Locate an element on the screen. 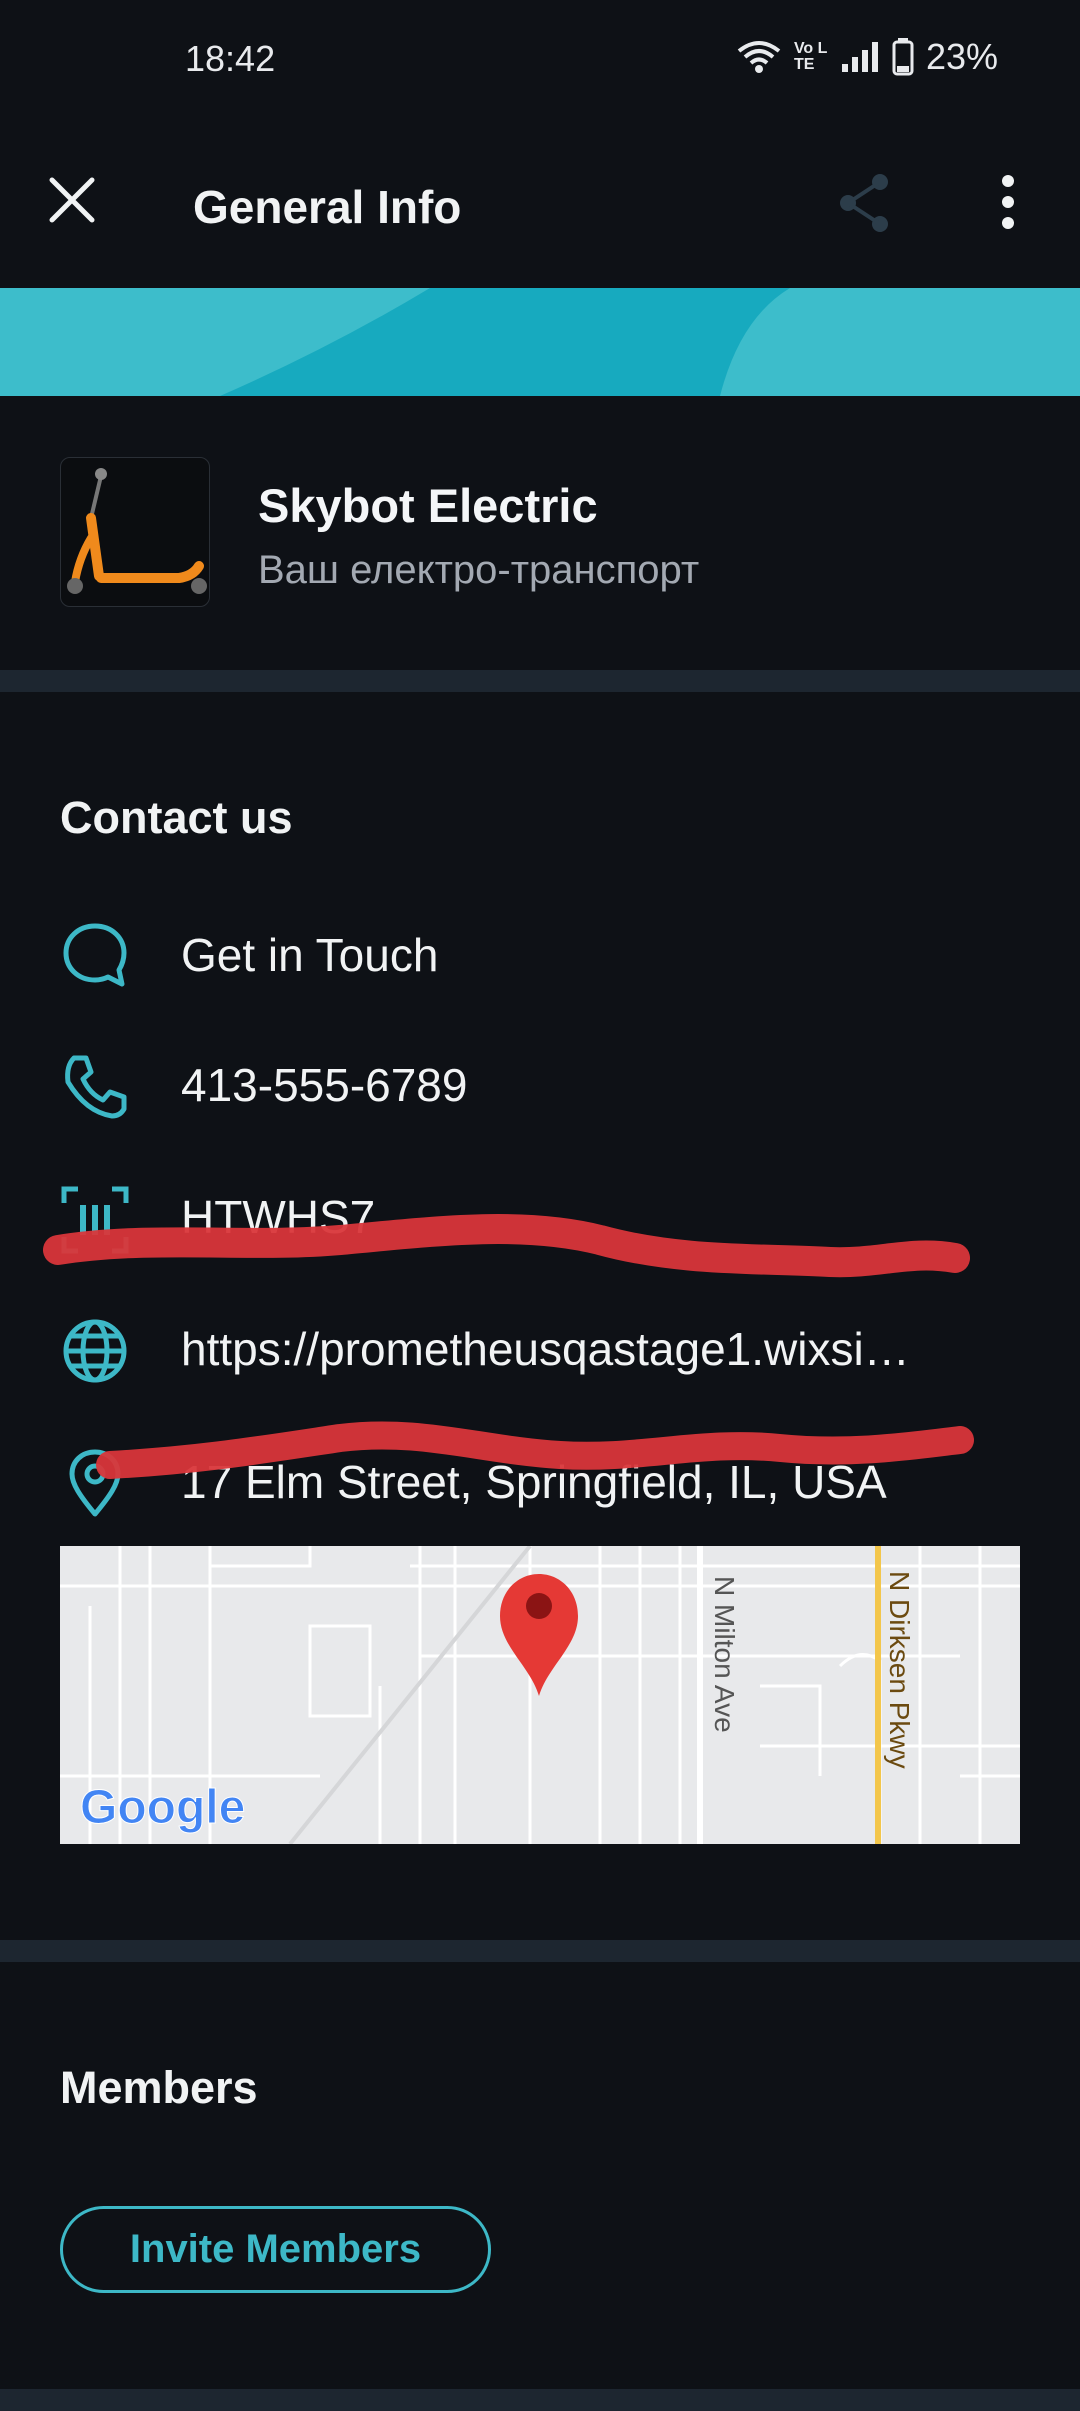 This screenshot has height=2411, width=1080. phone-number-link: 413-555-6789 is located at coordinates (324, 1085).